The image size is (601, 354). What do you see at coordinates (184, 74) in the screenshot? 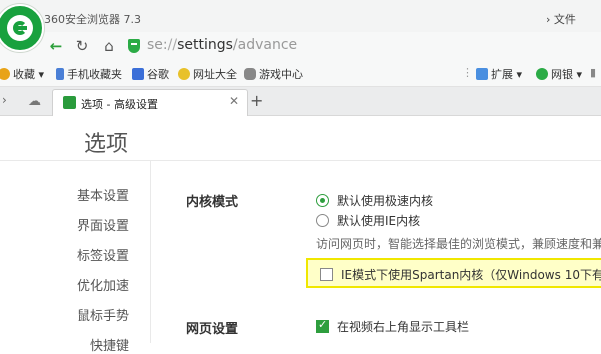
I see `globe-icon` at bounding box center [184, 74].